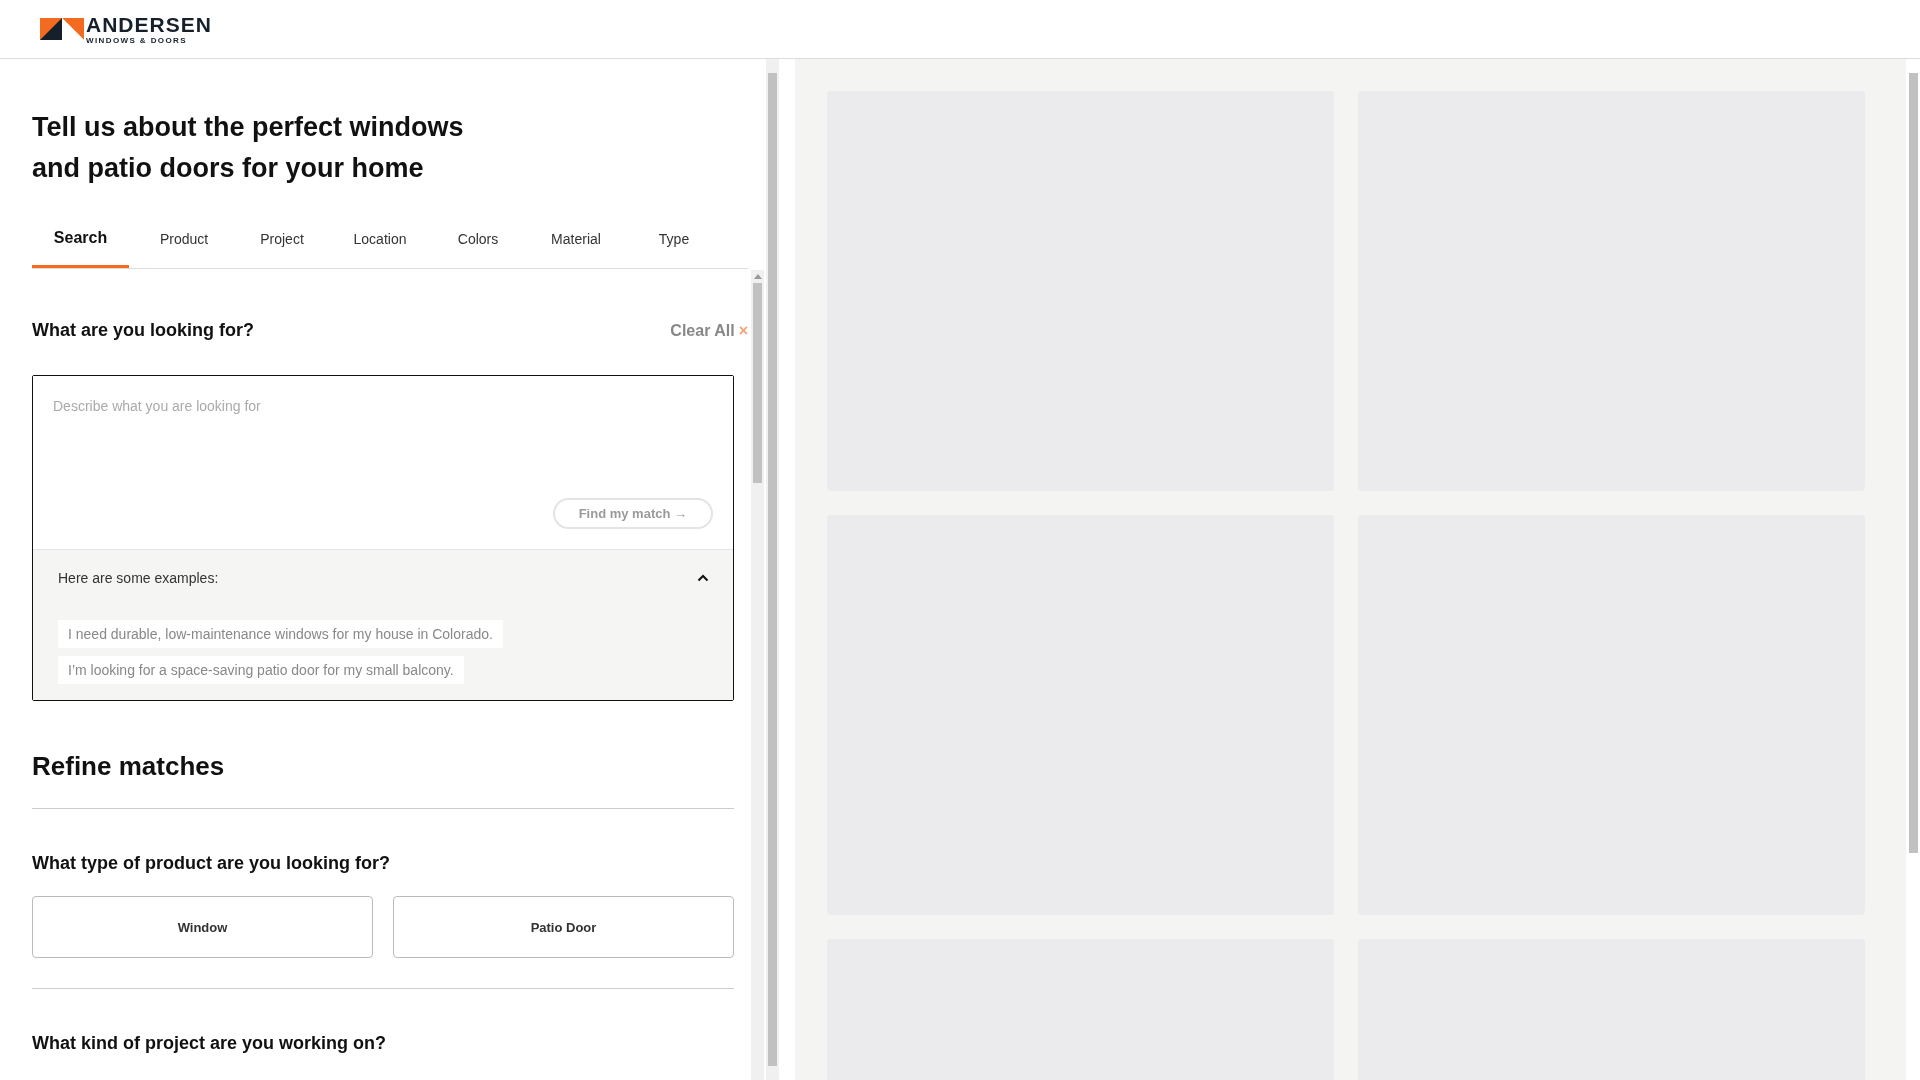 The height and width of the screenshot is (1080, 1920). Describe the element at coordinates (80, 242) in the screenshot. I see `tab: Search` at that location.